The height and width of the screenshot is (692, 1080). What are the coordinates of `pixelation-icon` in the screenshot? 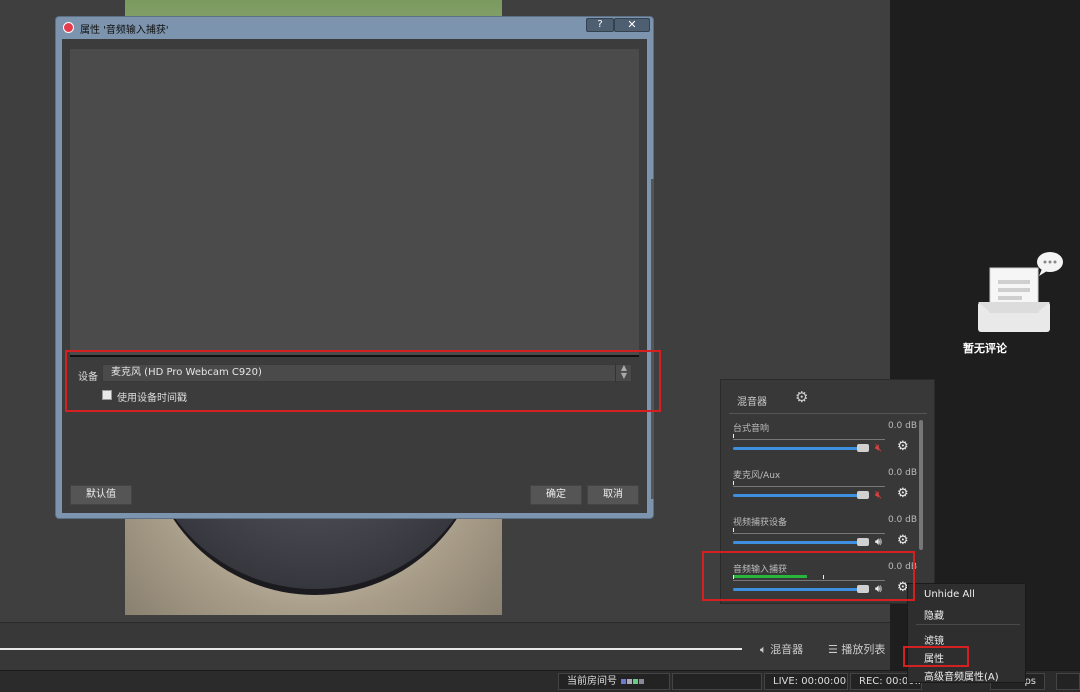 It's located at (624, 681).